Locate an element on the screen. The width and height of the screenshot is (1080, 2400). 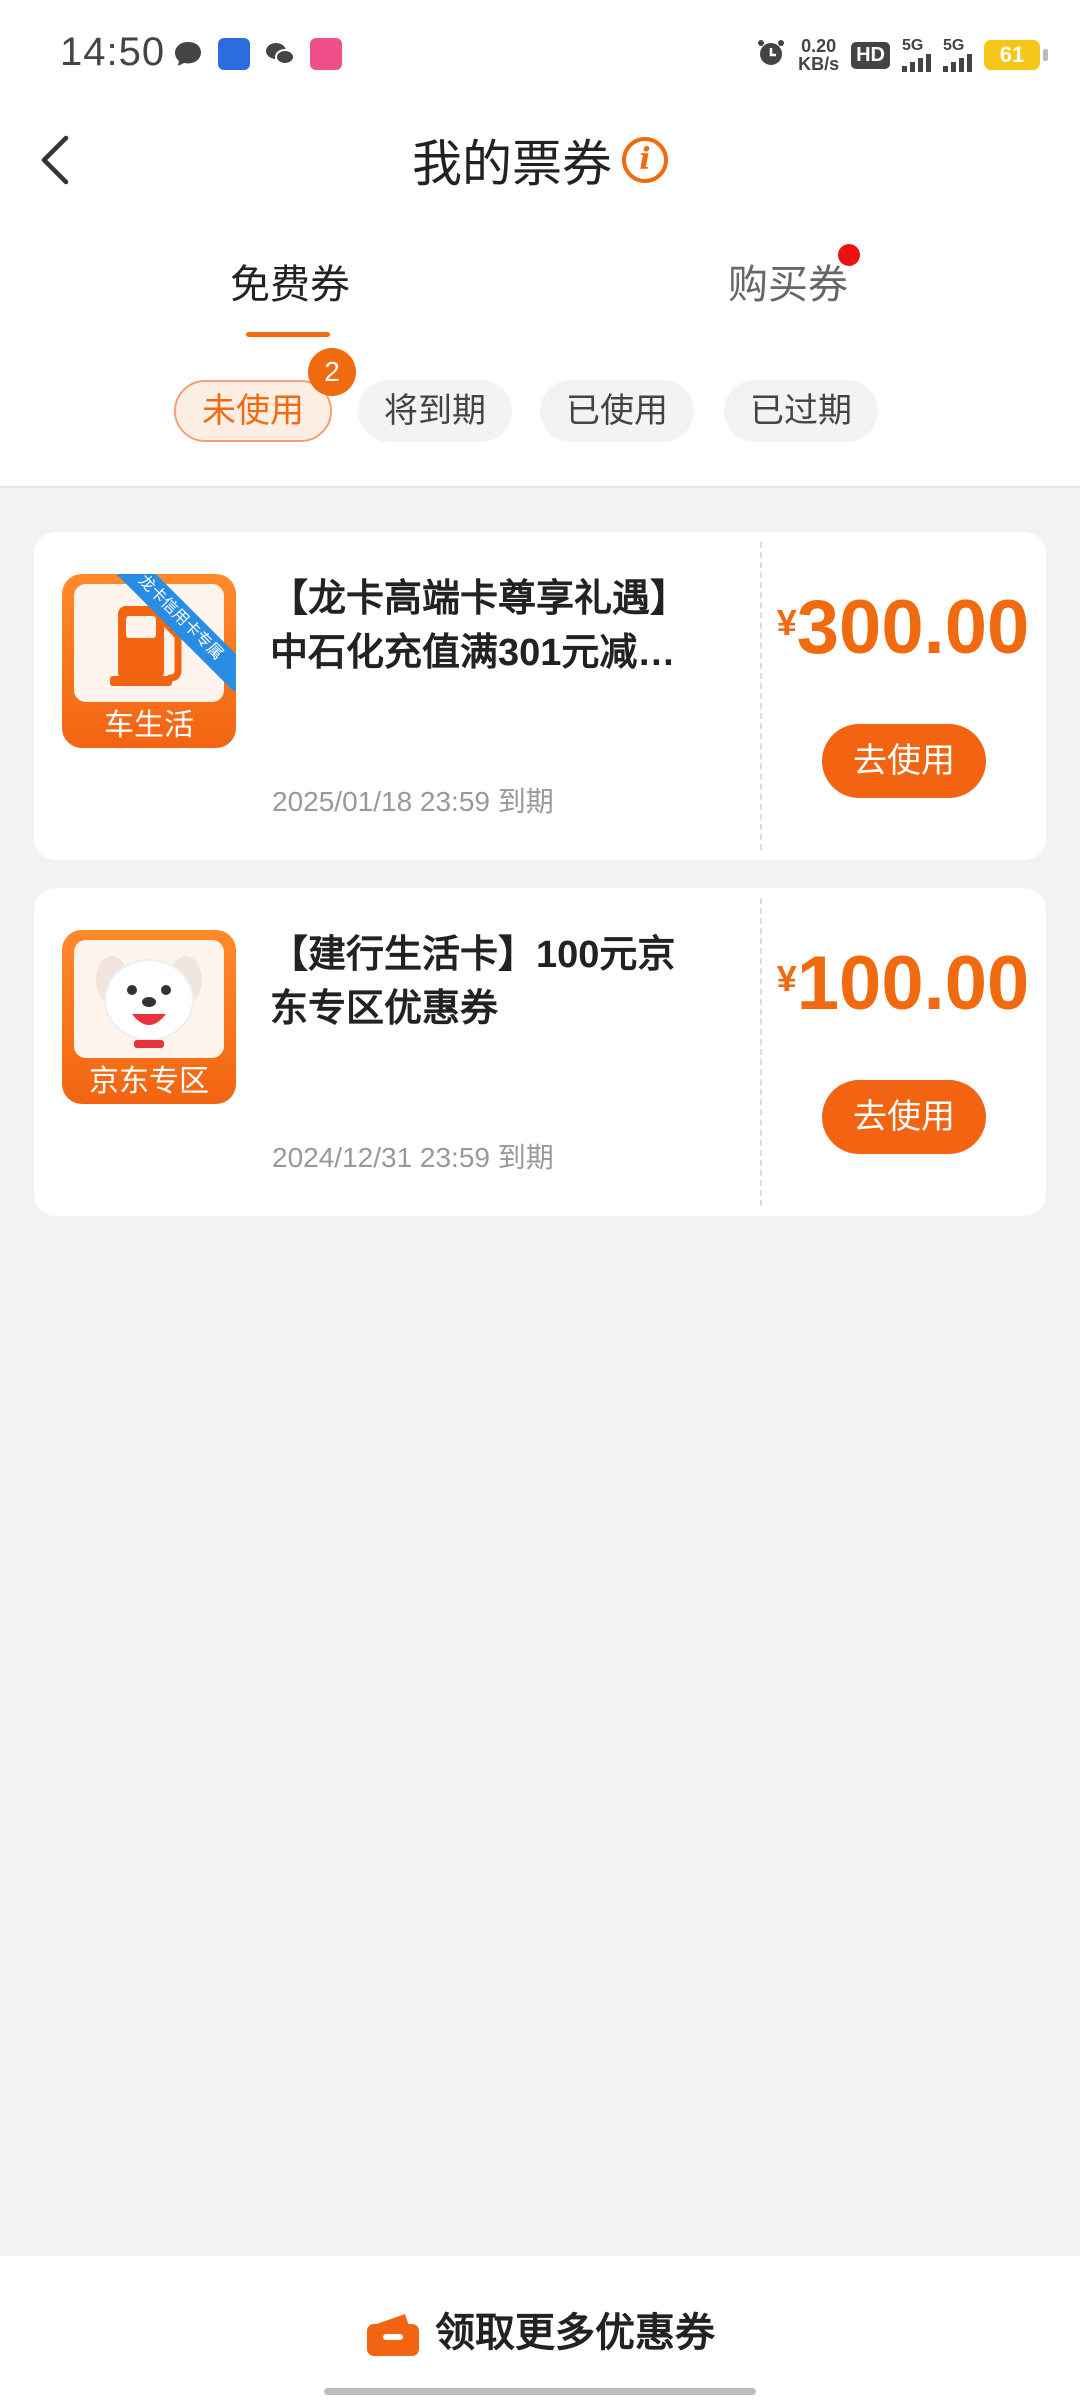
bottom-bar: 领取更多优惠券 is located at coordinates (540, 2328).